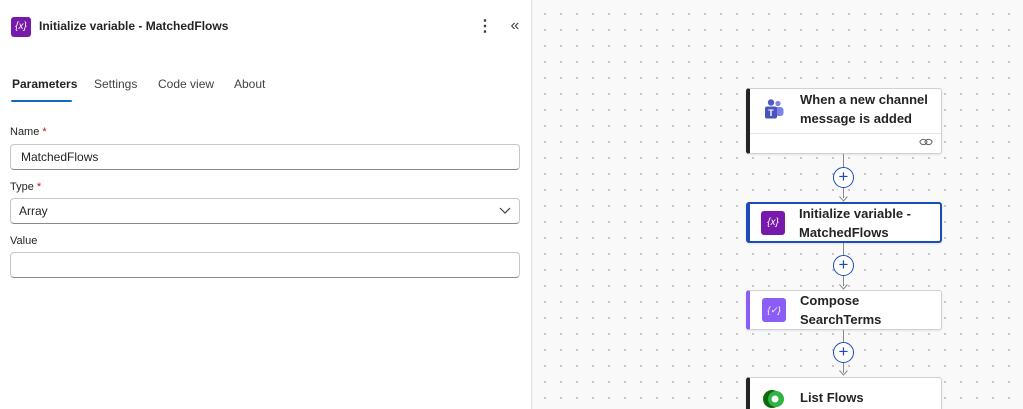  I want to click on value-label-text: Value, so click(24, 241).